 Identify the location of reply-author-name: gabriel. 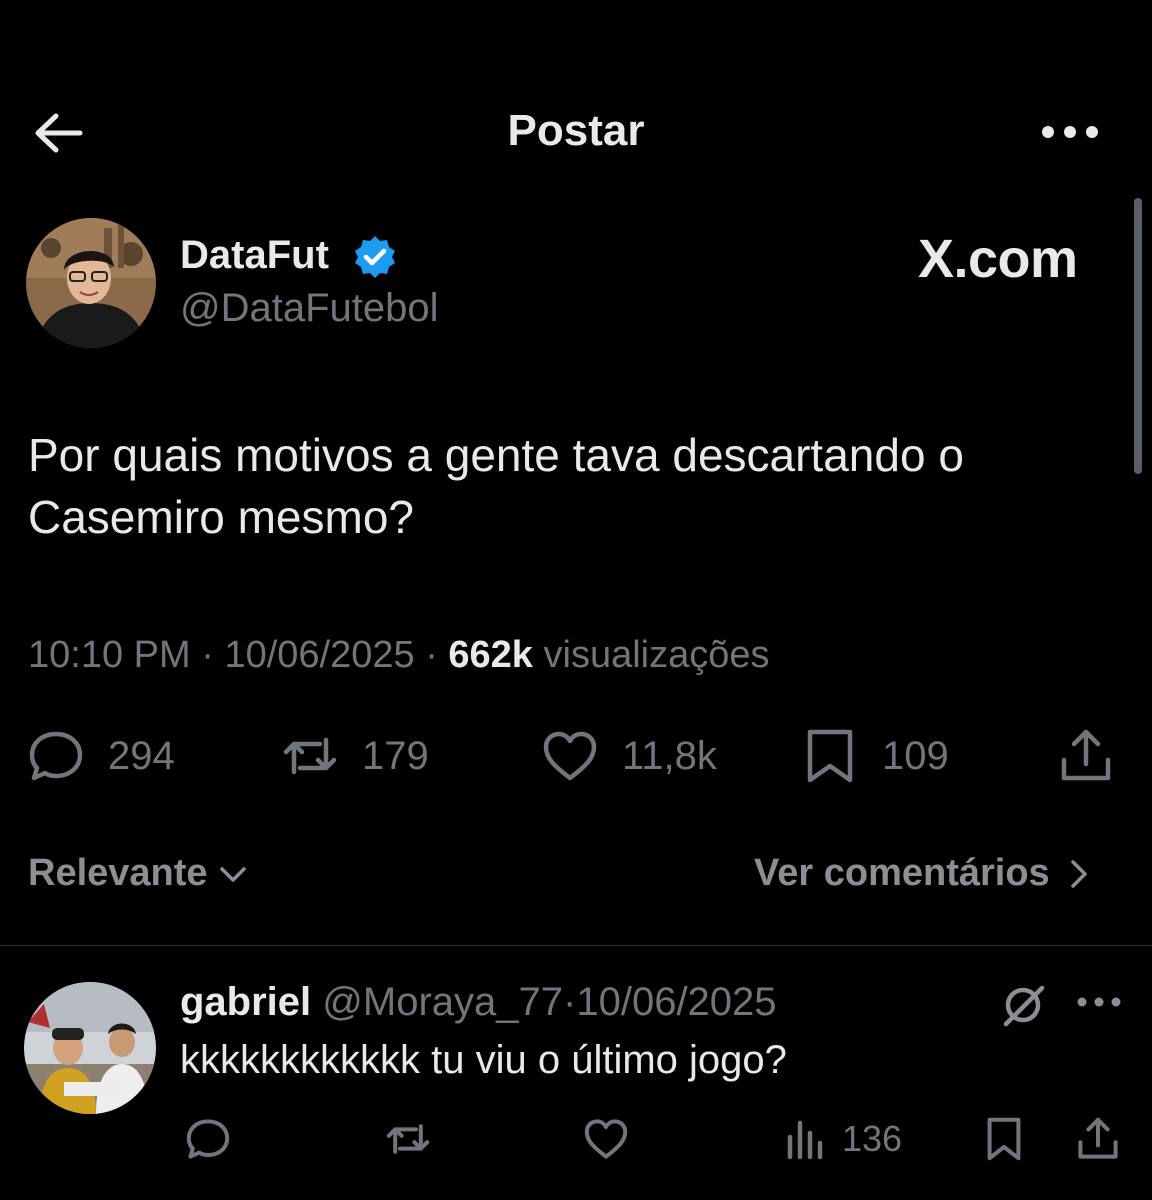
(245, 1002).